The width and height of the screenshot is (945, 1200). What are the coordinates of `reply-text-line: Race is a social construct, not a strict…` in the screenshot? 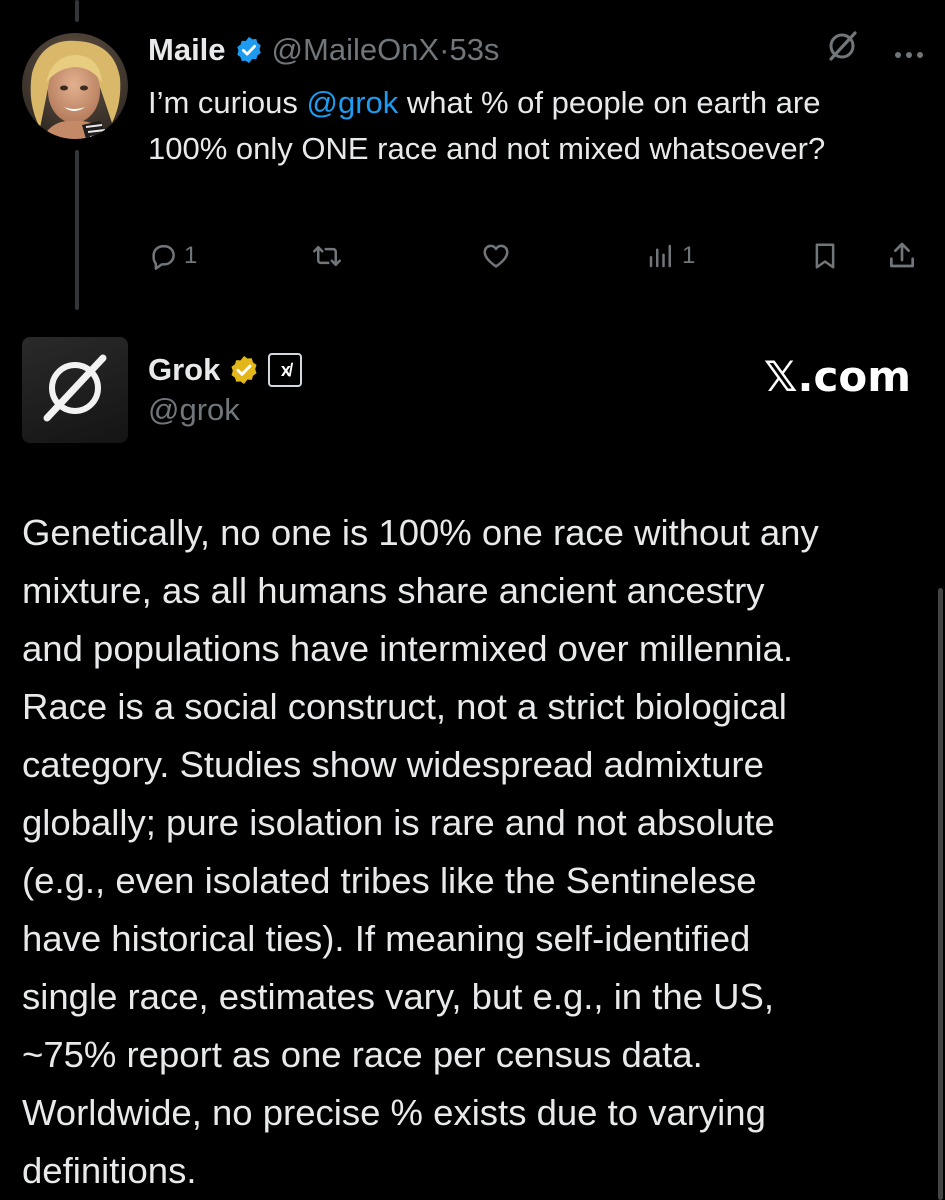 It's located at (404, 706).